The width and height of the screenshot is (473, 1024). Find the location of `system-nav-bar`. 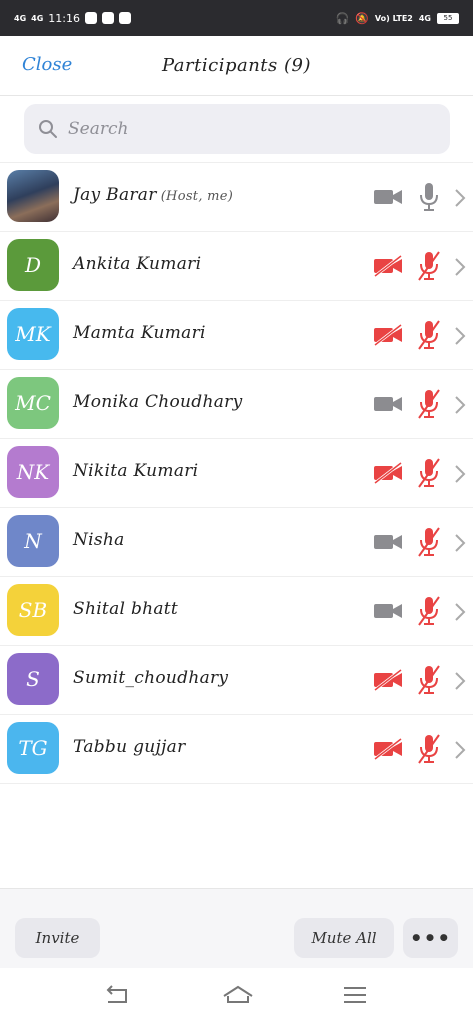

system-nav-bar is located at coordinates (236, 996).